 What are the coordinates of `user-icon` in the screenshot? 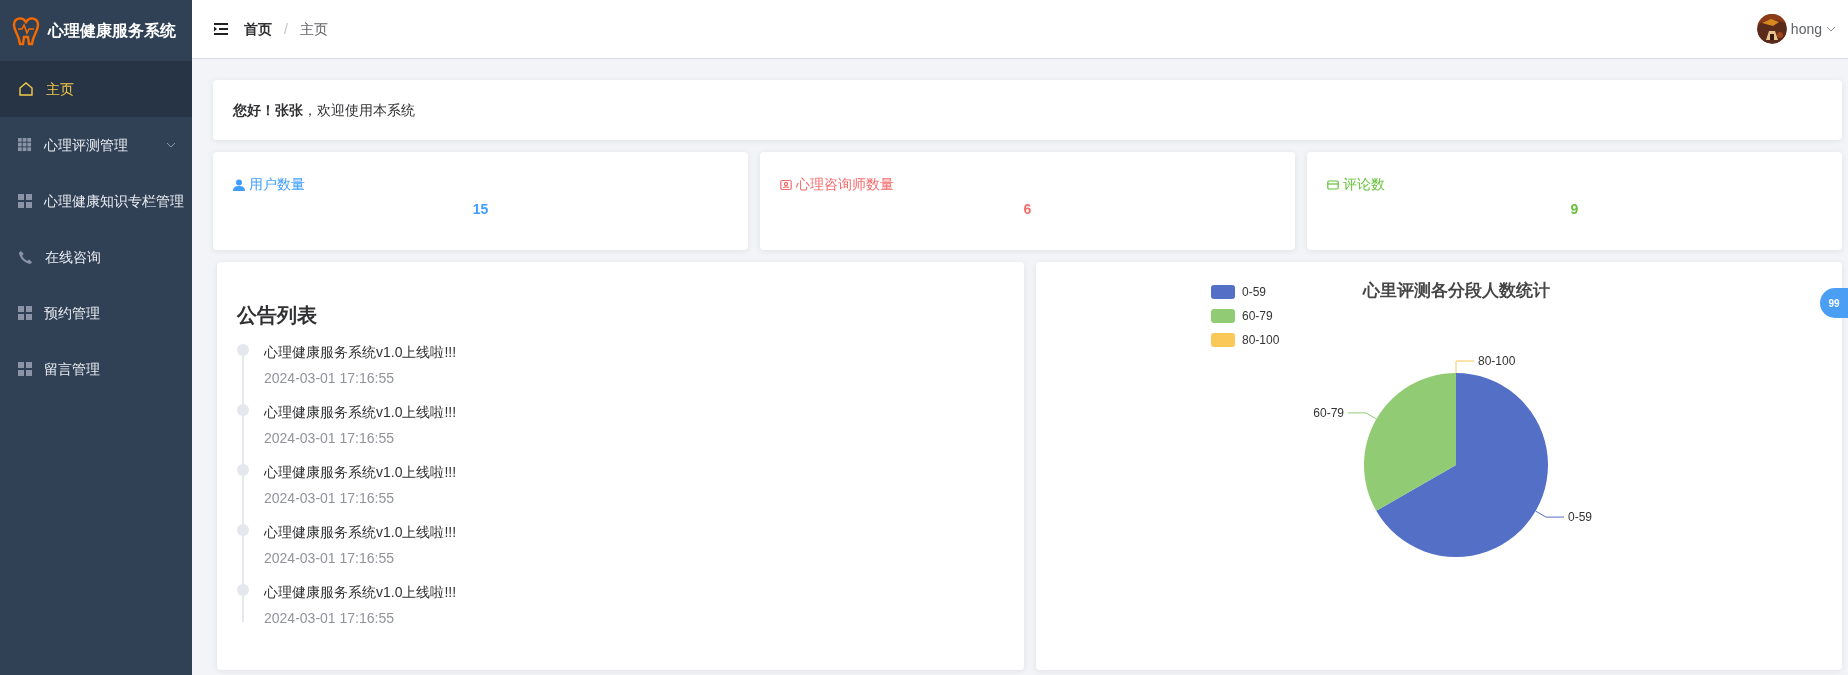 It's located at (239, 184).